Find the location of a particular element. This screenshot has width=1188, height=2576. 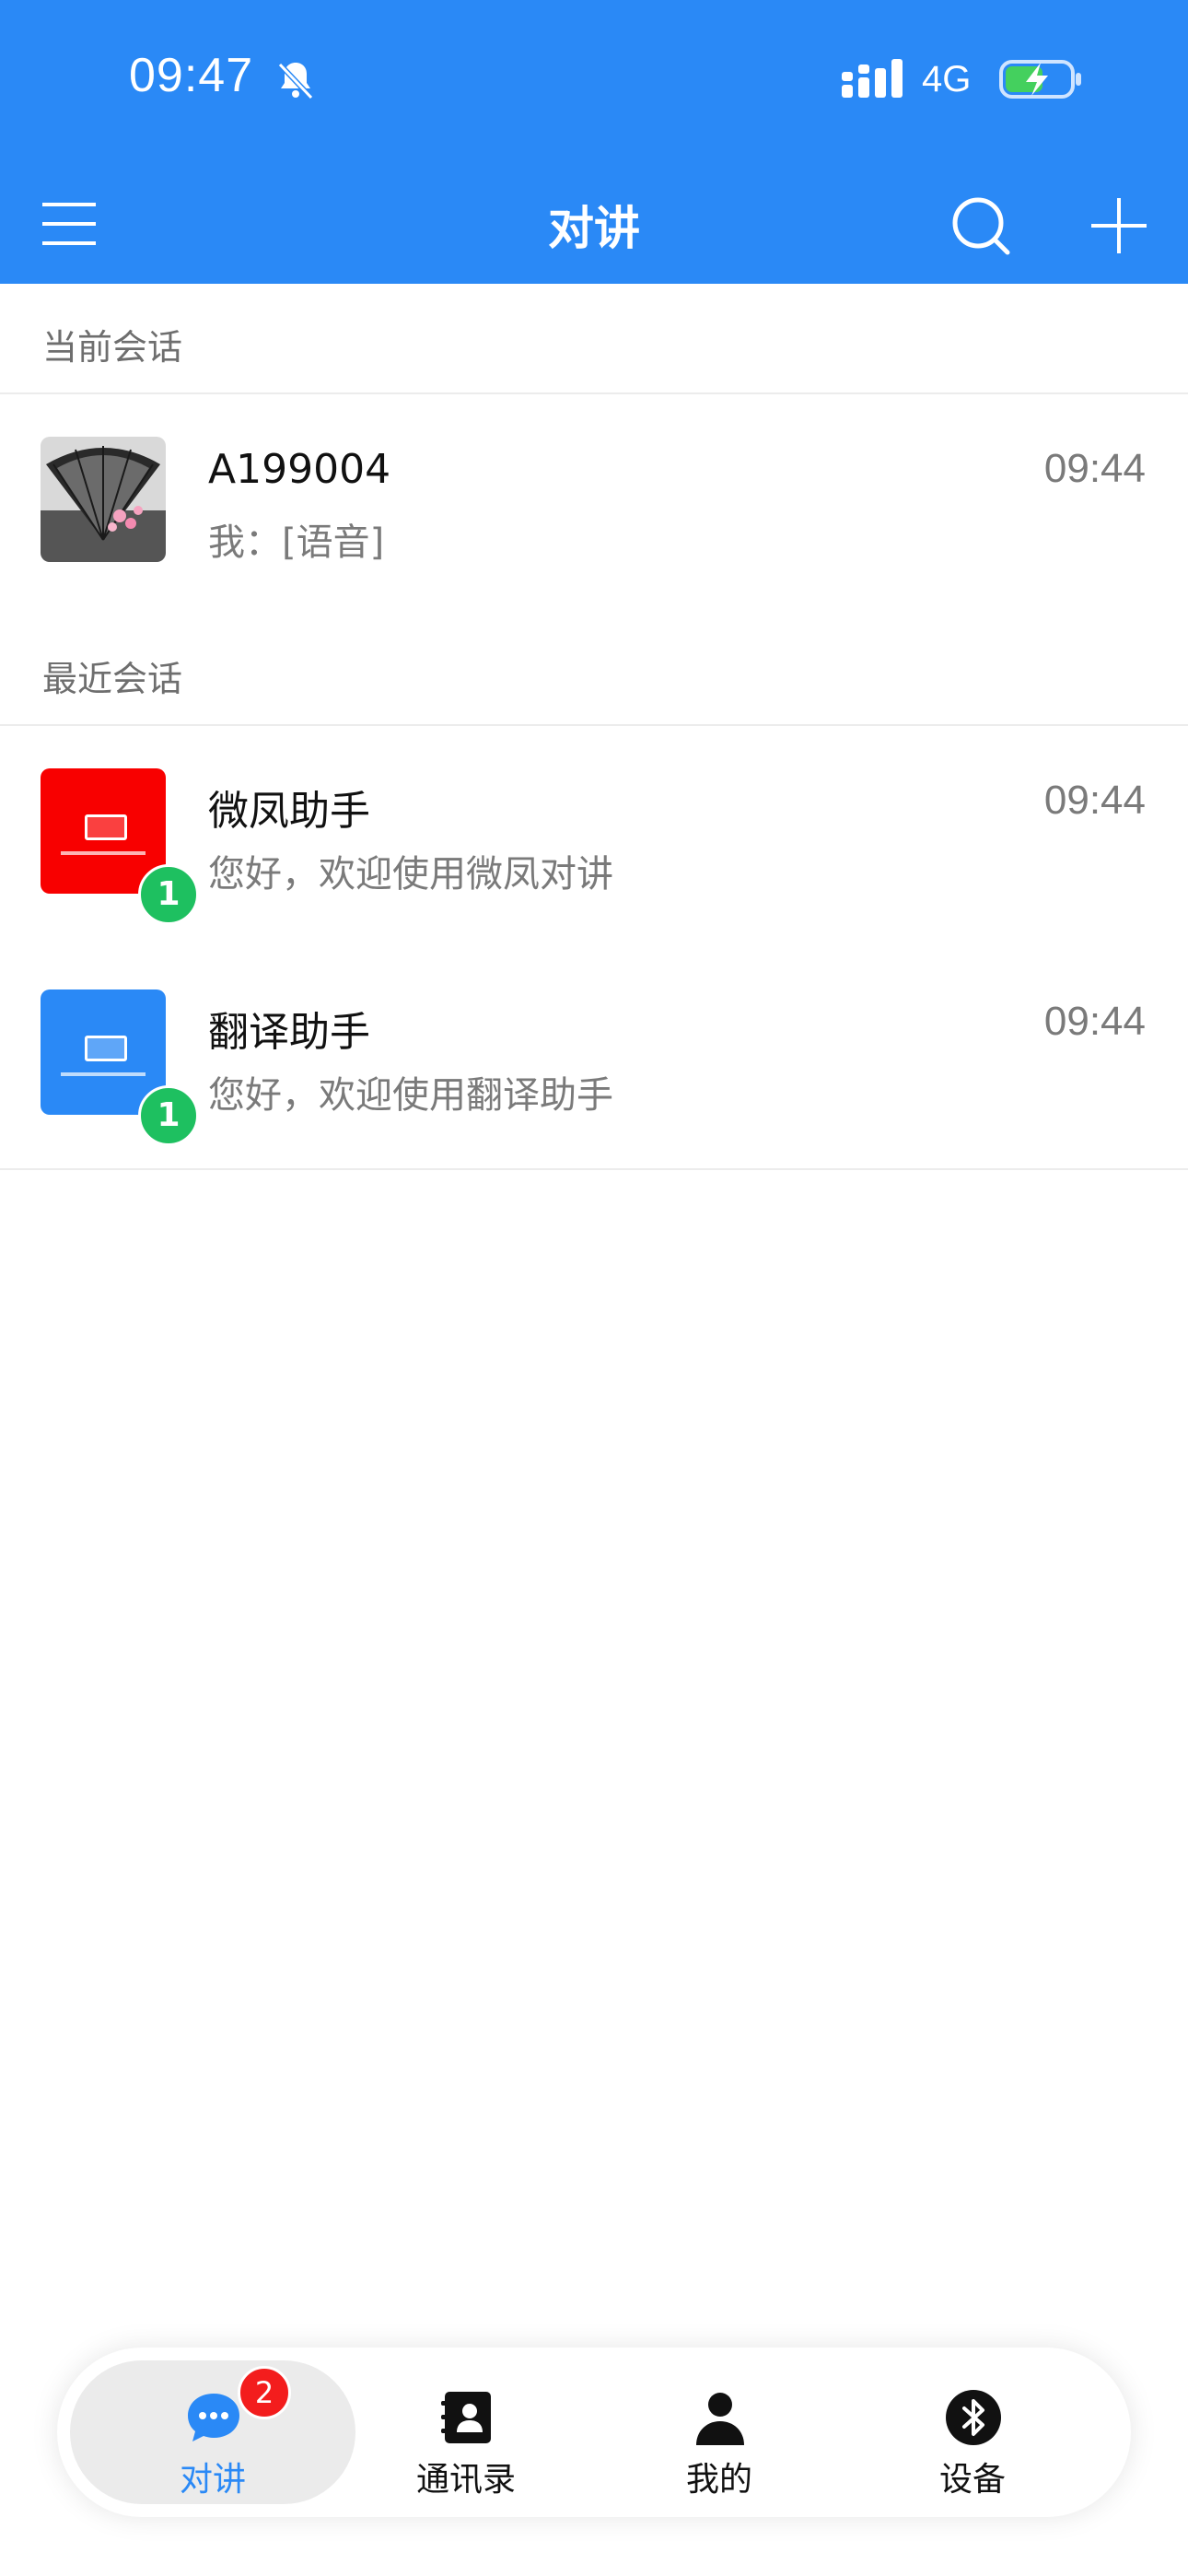

last-message: 您好，欢迎使用翻译助手 is located at coordinates (410, 1095).